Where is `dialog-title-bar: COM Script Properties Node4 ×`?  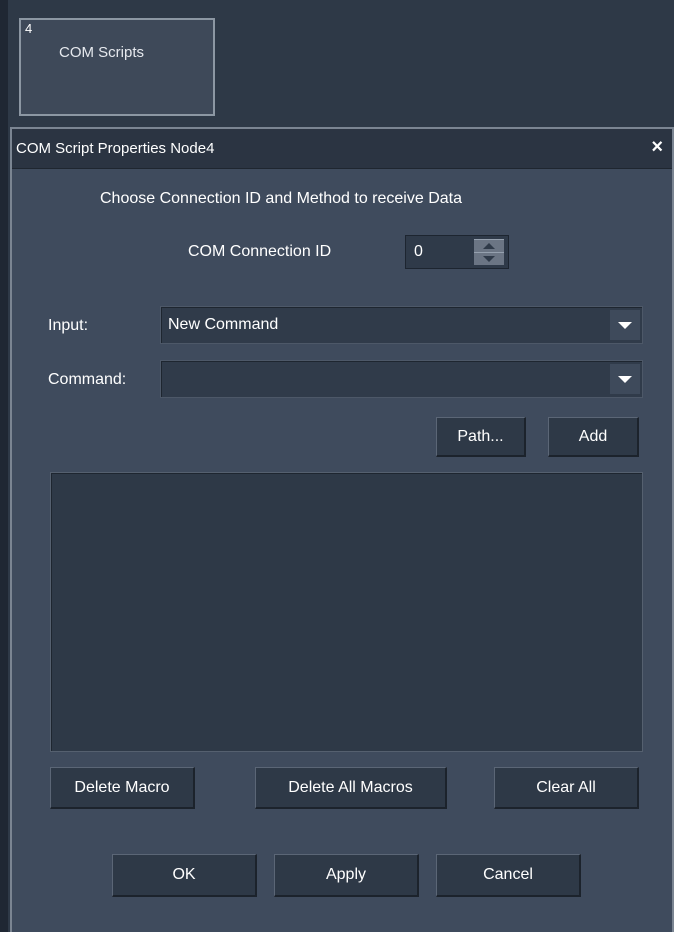
dialog-title-bar: COM Script Properties Node4 × is located at coordinates (342, 149).